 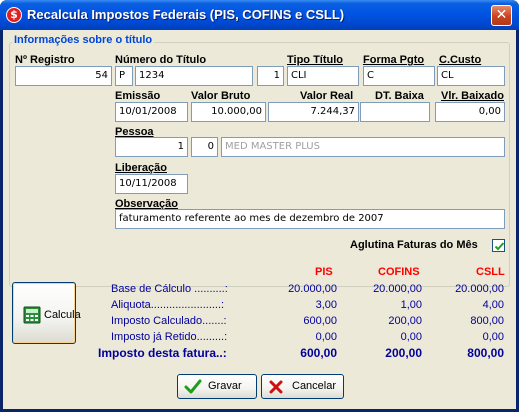 What do you see at coordinates (225, 386) in the screenshot?
I see `gravar-label: Gravar` at bounding box center [225, 386].